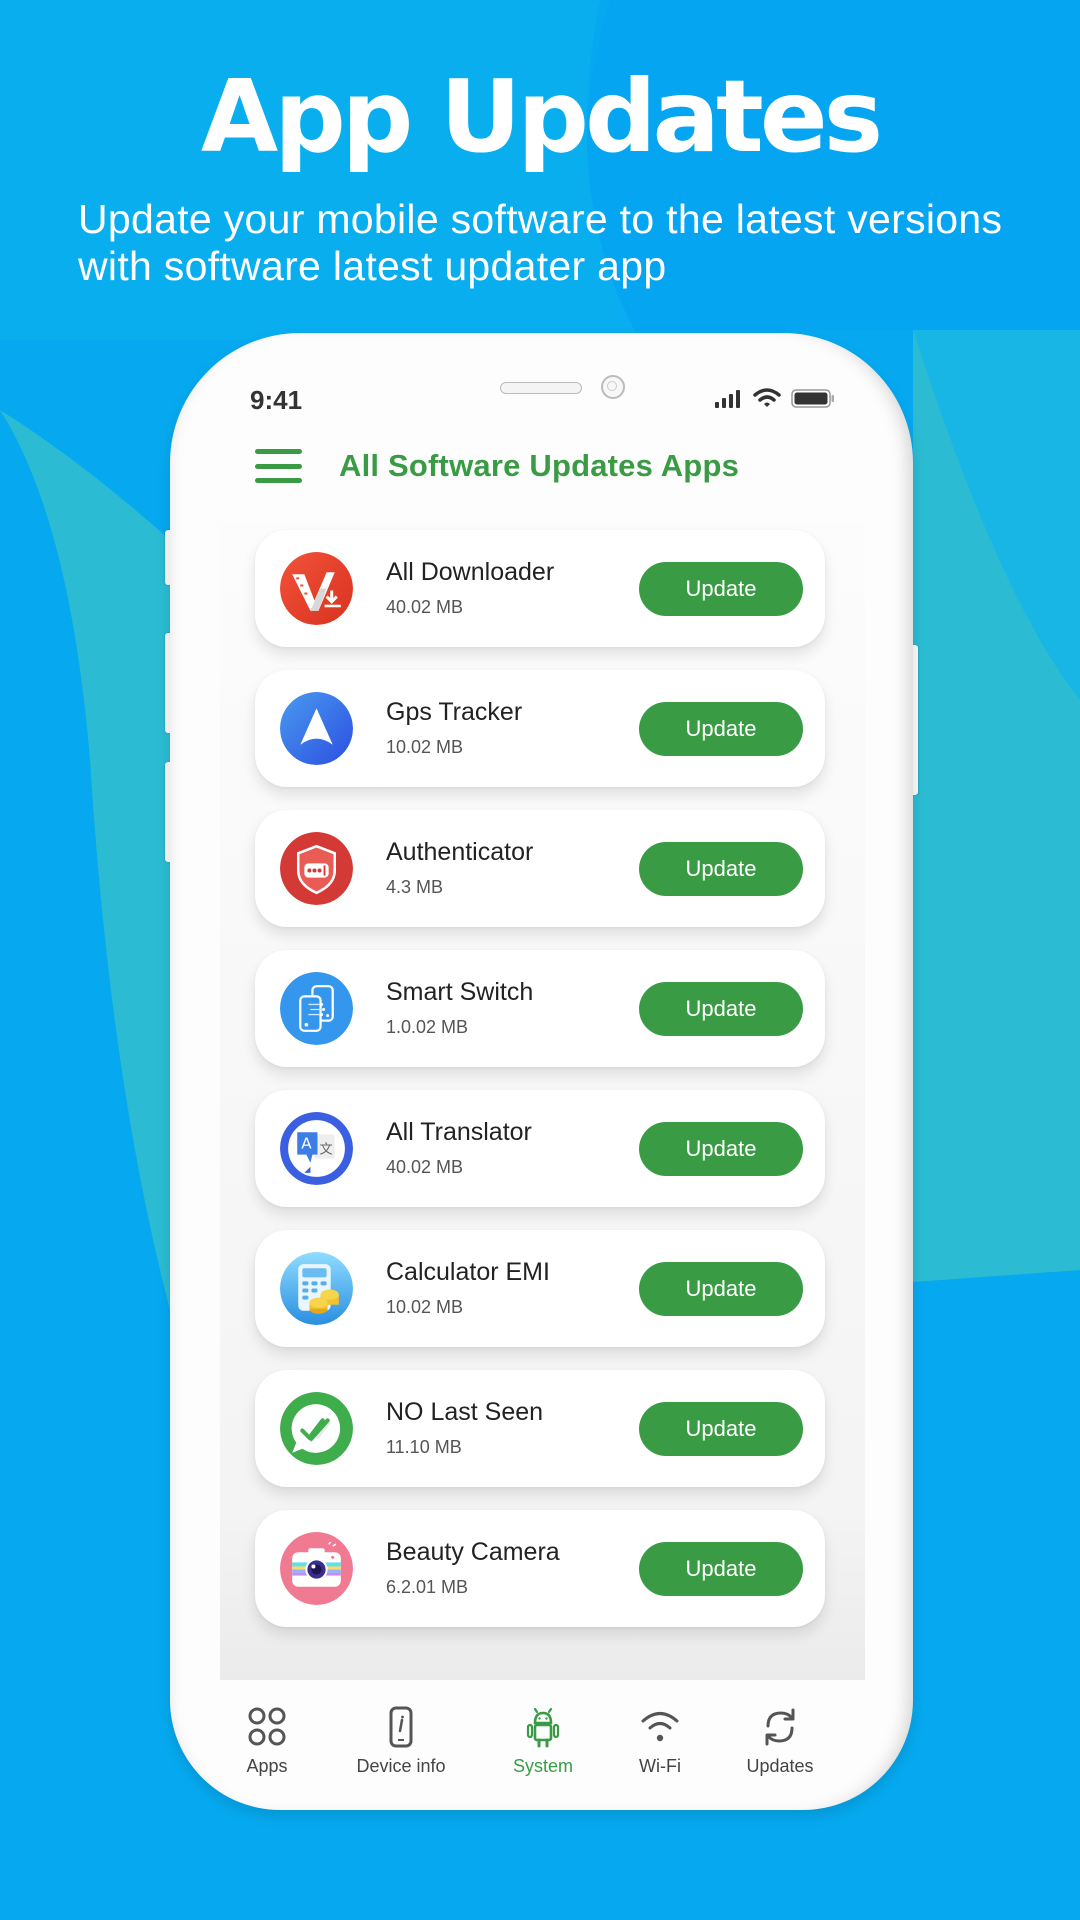 This screenshot has width=1080, height=1920. I want to click on calculator-coins-icon, so click(316, 1288).